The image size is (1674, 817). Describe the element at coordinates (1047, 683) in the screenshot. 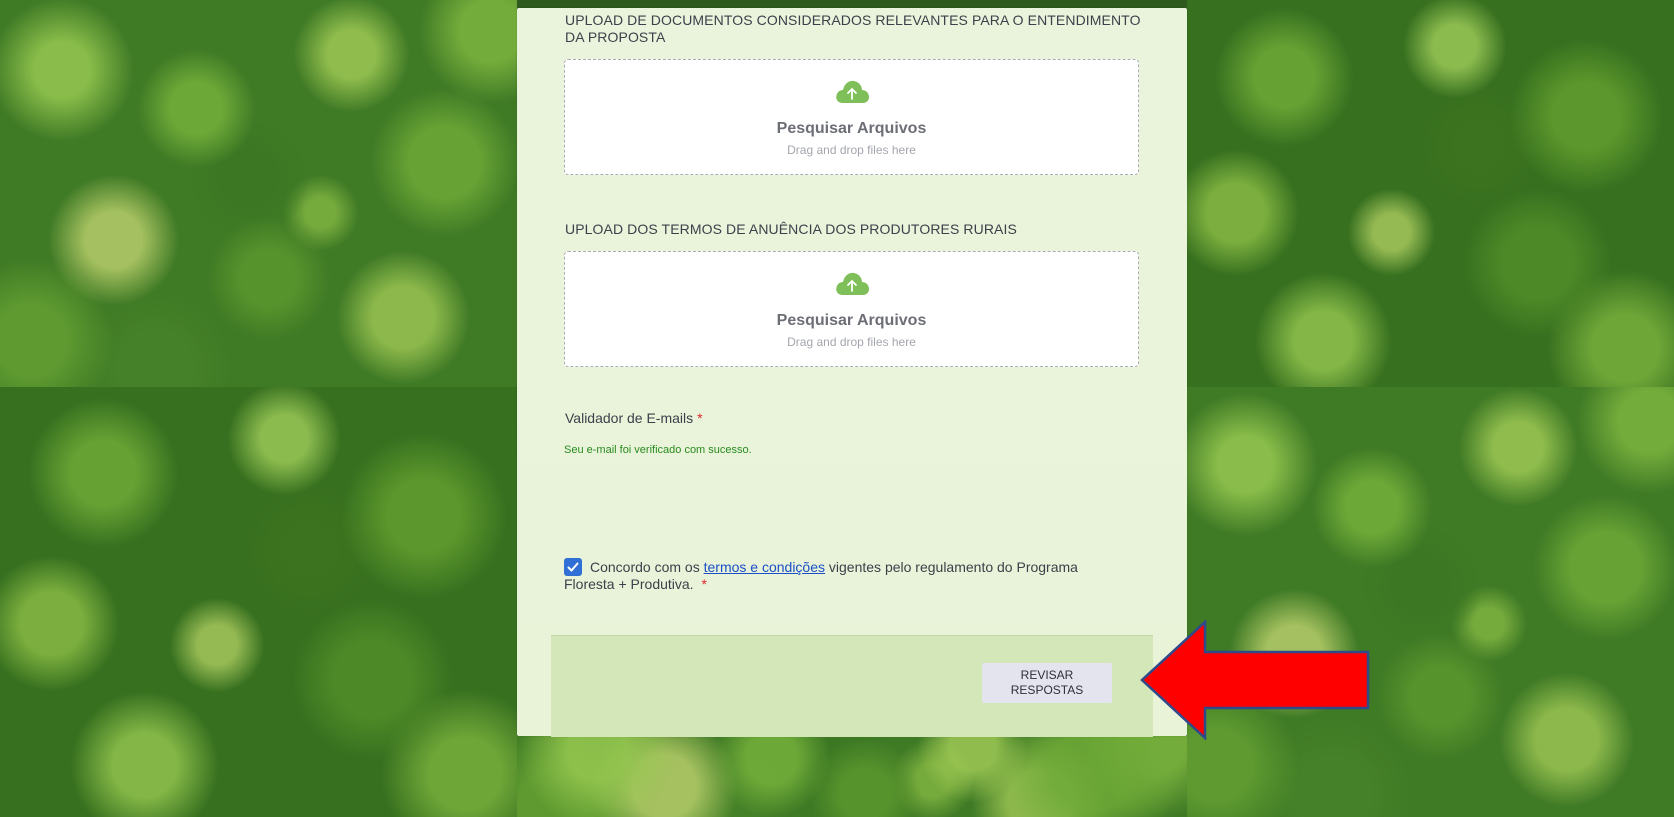

I see `review-answers-button: REVISAR RESPOSTAS` at that location.